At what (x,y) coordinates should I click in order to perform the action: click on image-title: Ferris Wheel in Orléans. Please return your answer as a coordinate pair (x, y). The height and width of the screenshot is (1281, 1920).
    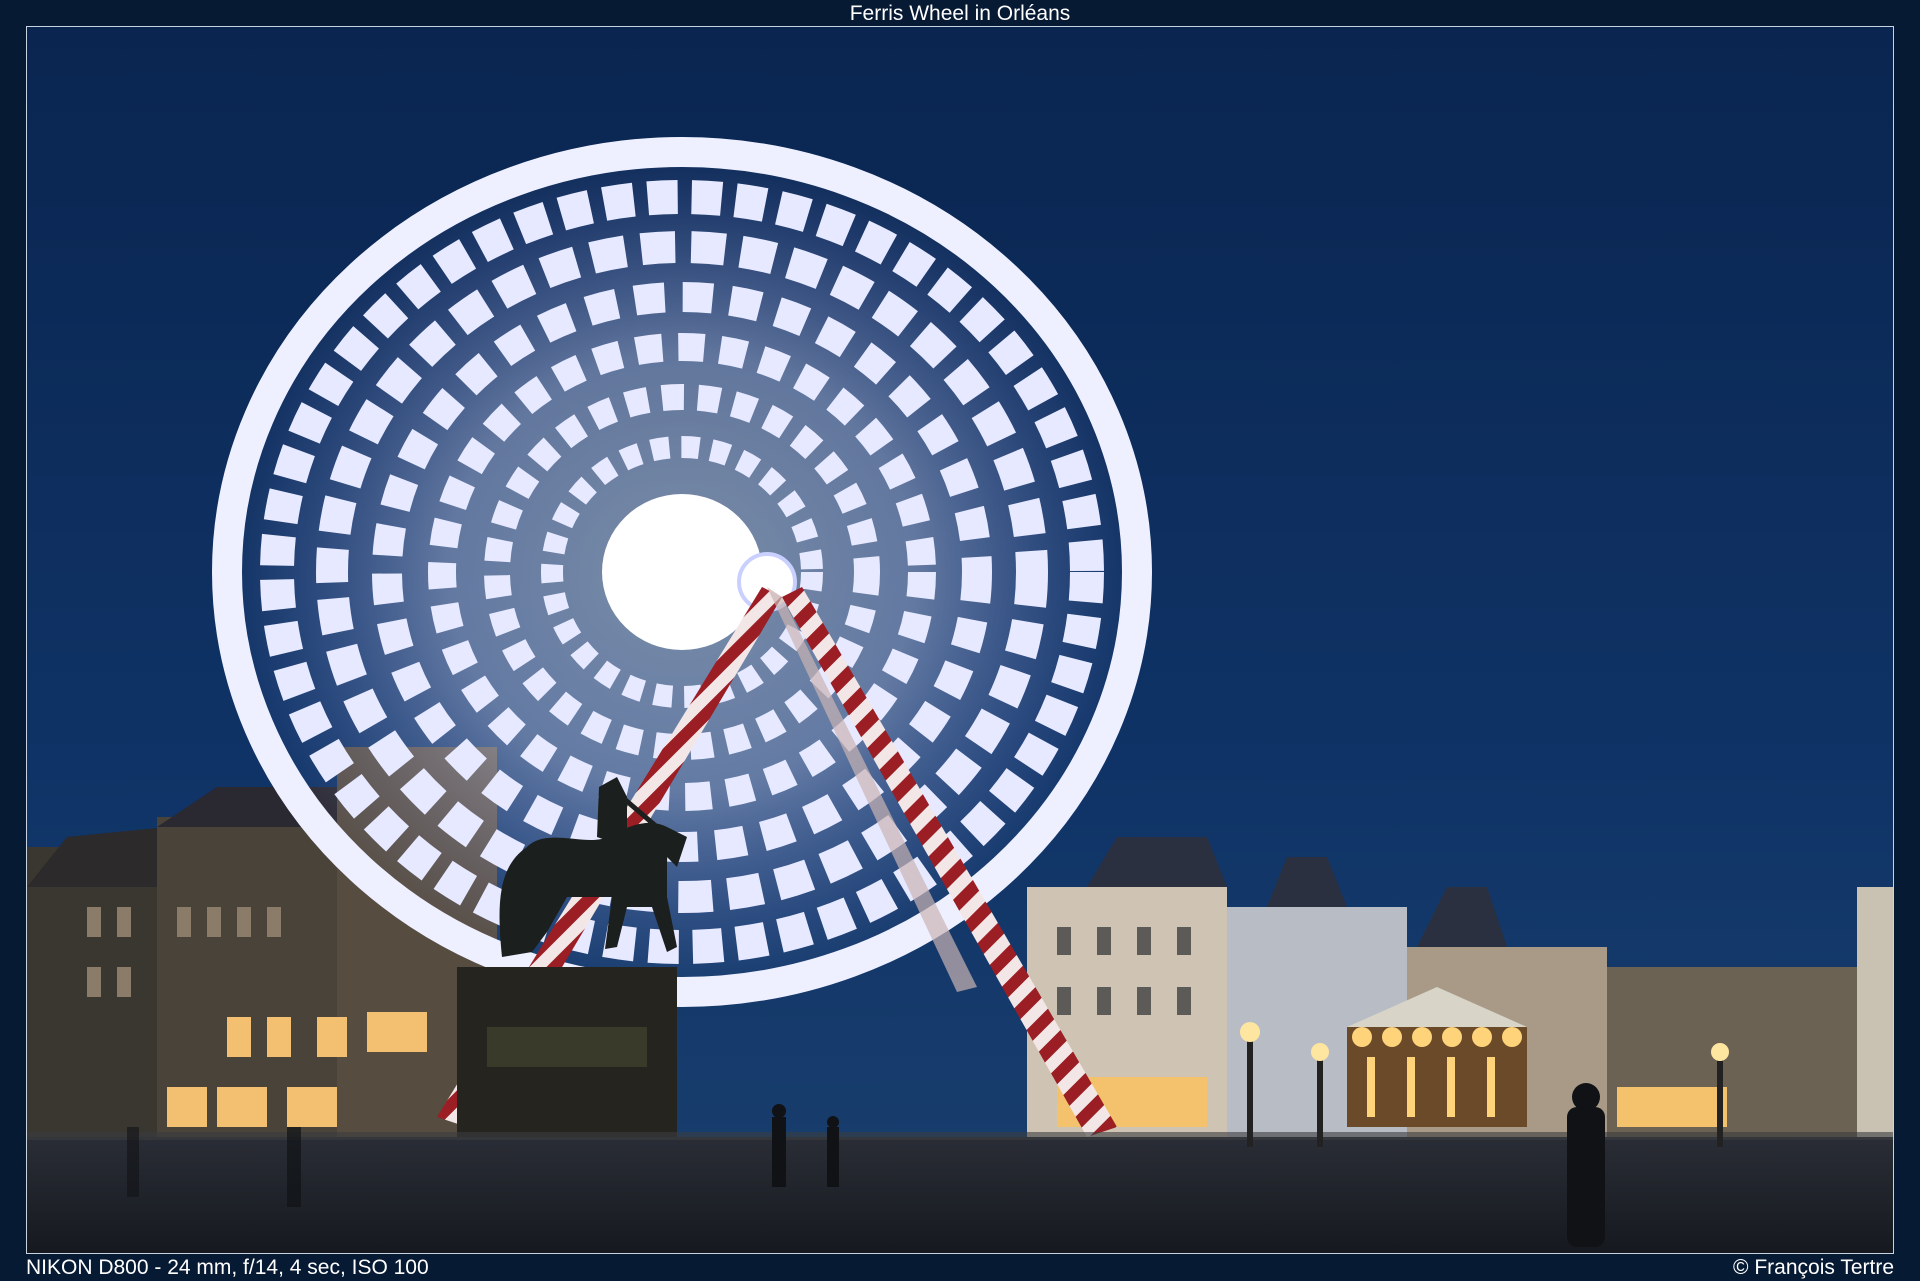
    Looking at the image, I should click on (960, 13).